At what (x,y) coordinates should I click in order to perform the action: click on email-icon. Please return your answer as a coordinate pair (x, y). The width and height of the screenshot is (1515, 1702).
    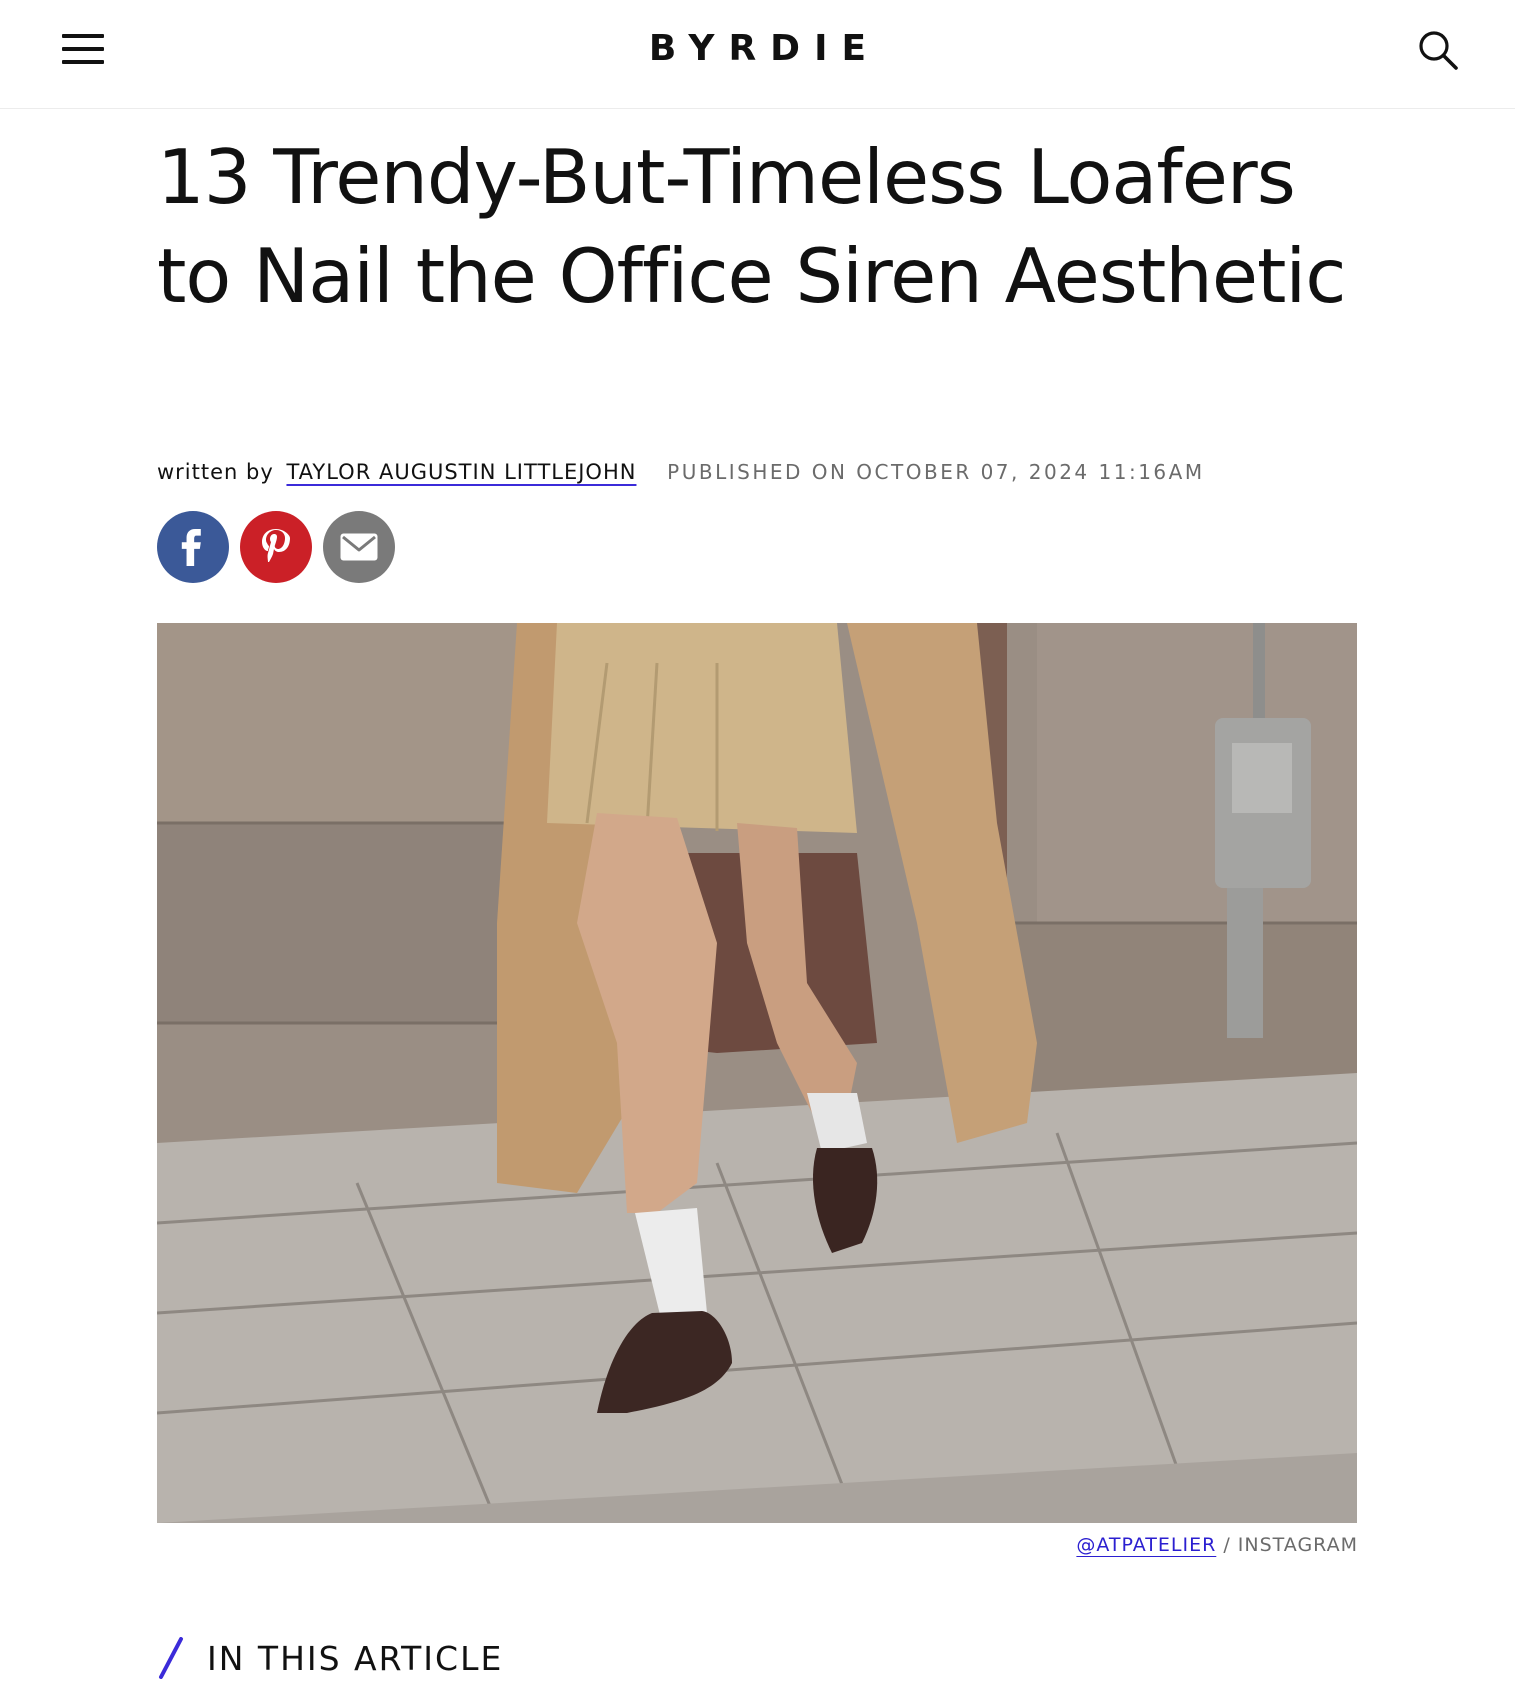
    Looking at the image, I should click on (359, 547).